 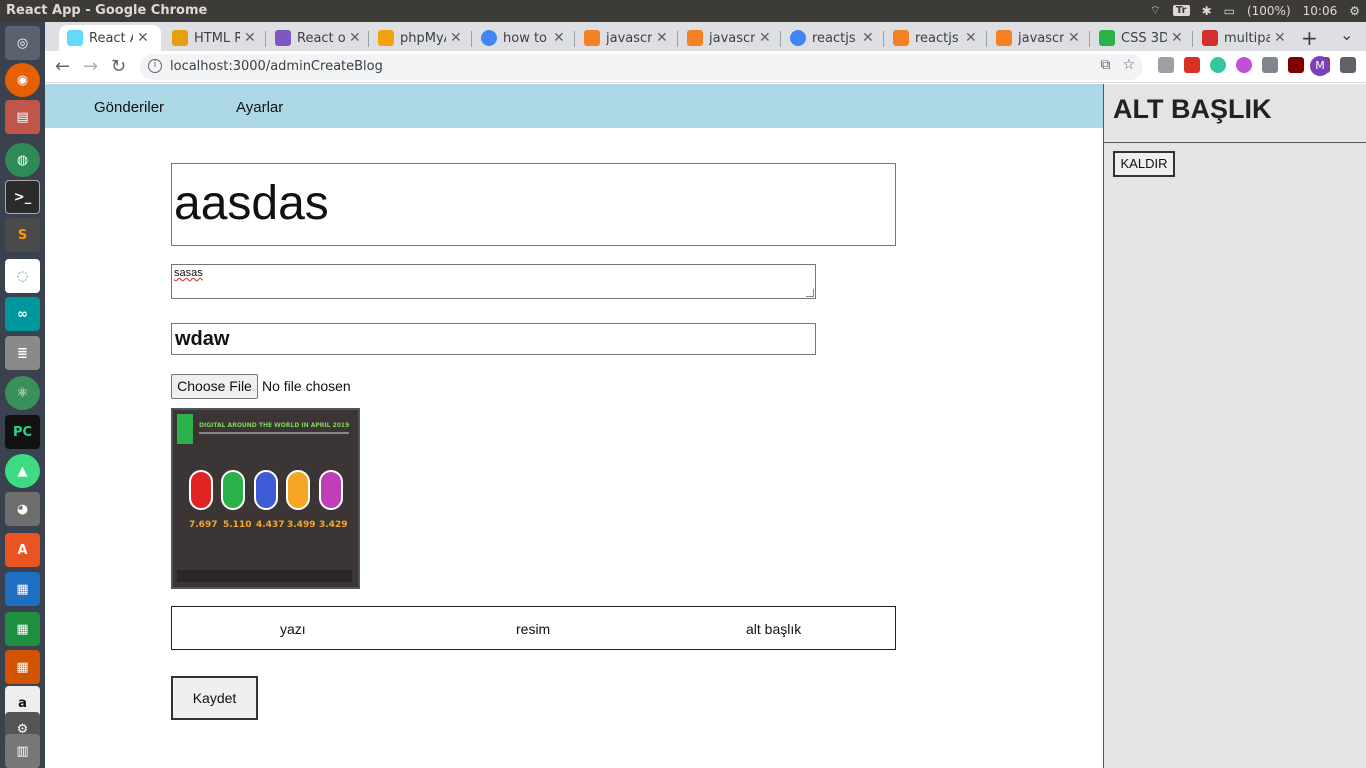 I want to click on writer-icon: ▦, so click(x=22, y=589).